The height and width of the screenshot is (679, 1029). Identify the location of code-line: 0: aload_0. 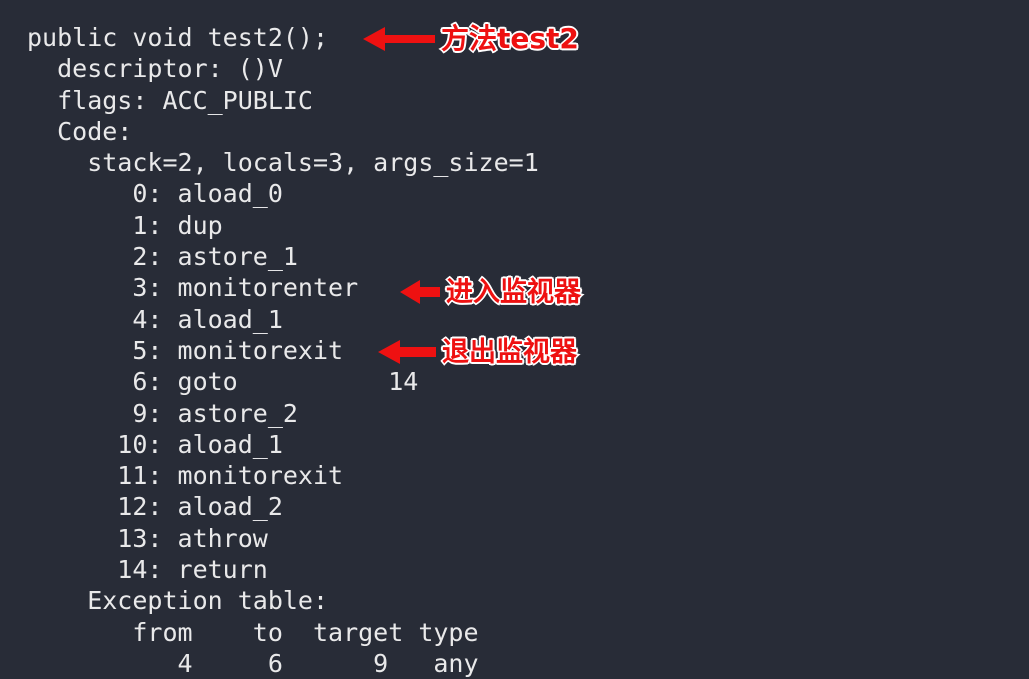
(155, 194).